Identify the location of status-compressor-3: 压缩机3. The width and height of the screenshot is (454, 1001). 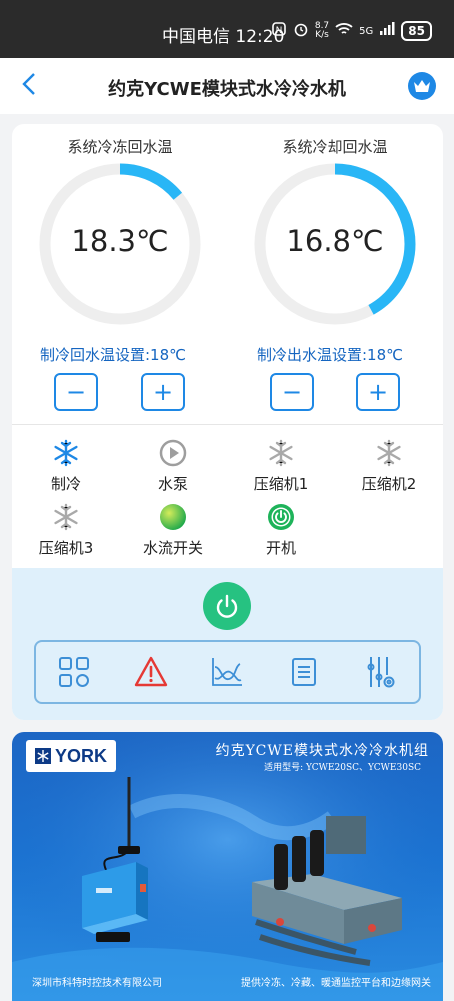
(66, 530).